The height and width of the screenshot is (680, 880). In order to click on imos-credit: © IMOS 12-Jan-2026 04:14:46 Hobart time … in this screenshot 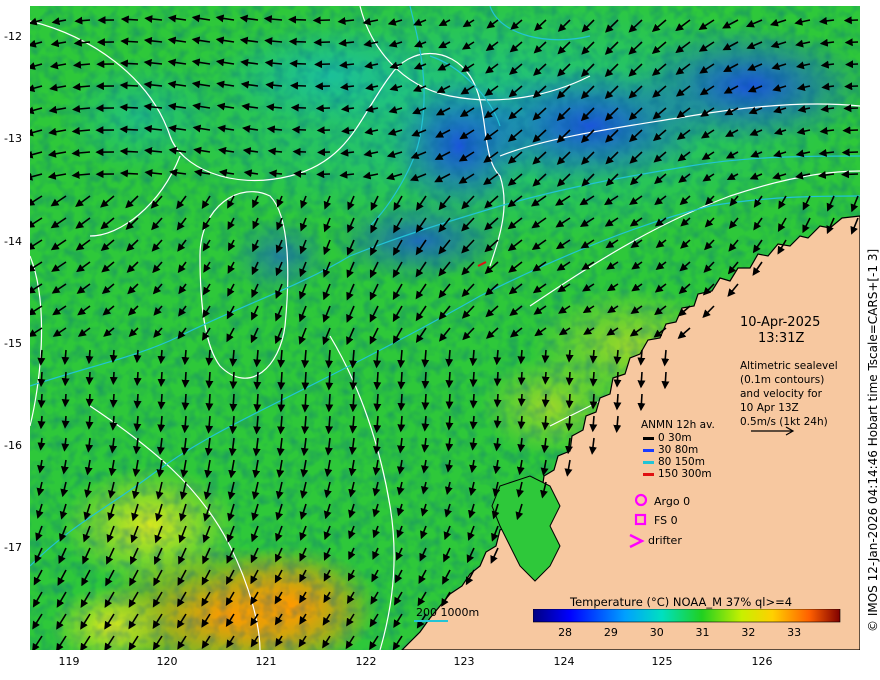, I will do `click(873, 440)`.